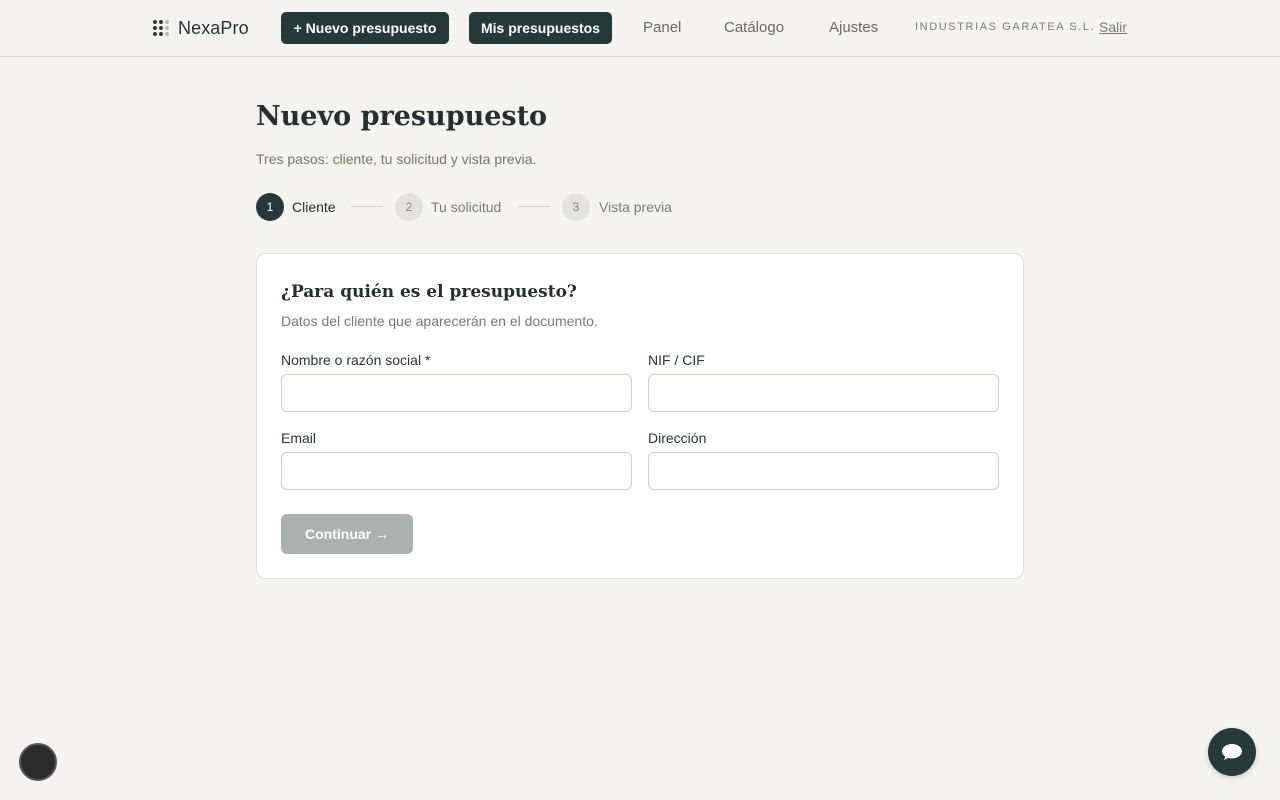  Describe the element at coordinates (409, 207) in the screenshot. I see `step-2-number: 2` at that location.